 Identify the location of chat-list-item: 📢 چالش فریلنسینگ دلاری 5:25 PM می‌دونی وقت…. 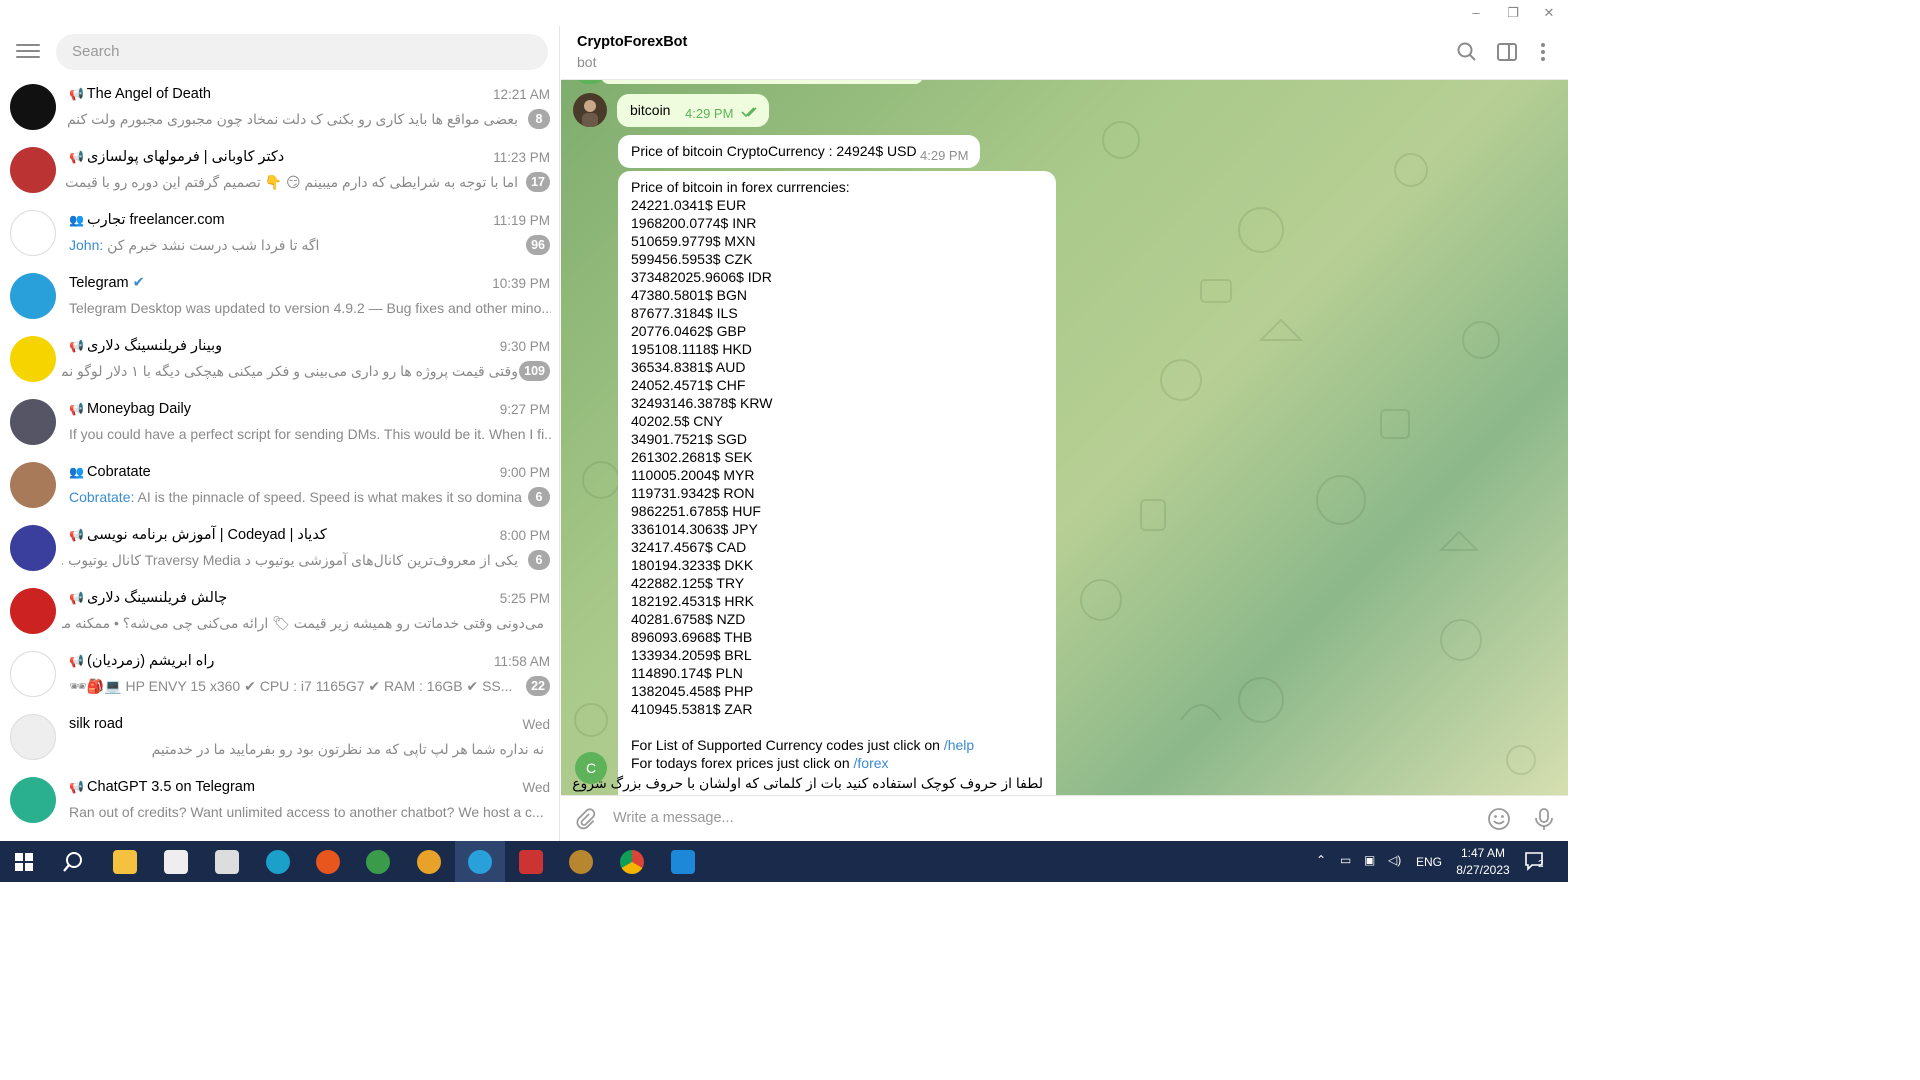
(279, 613).